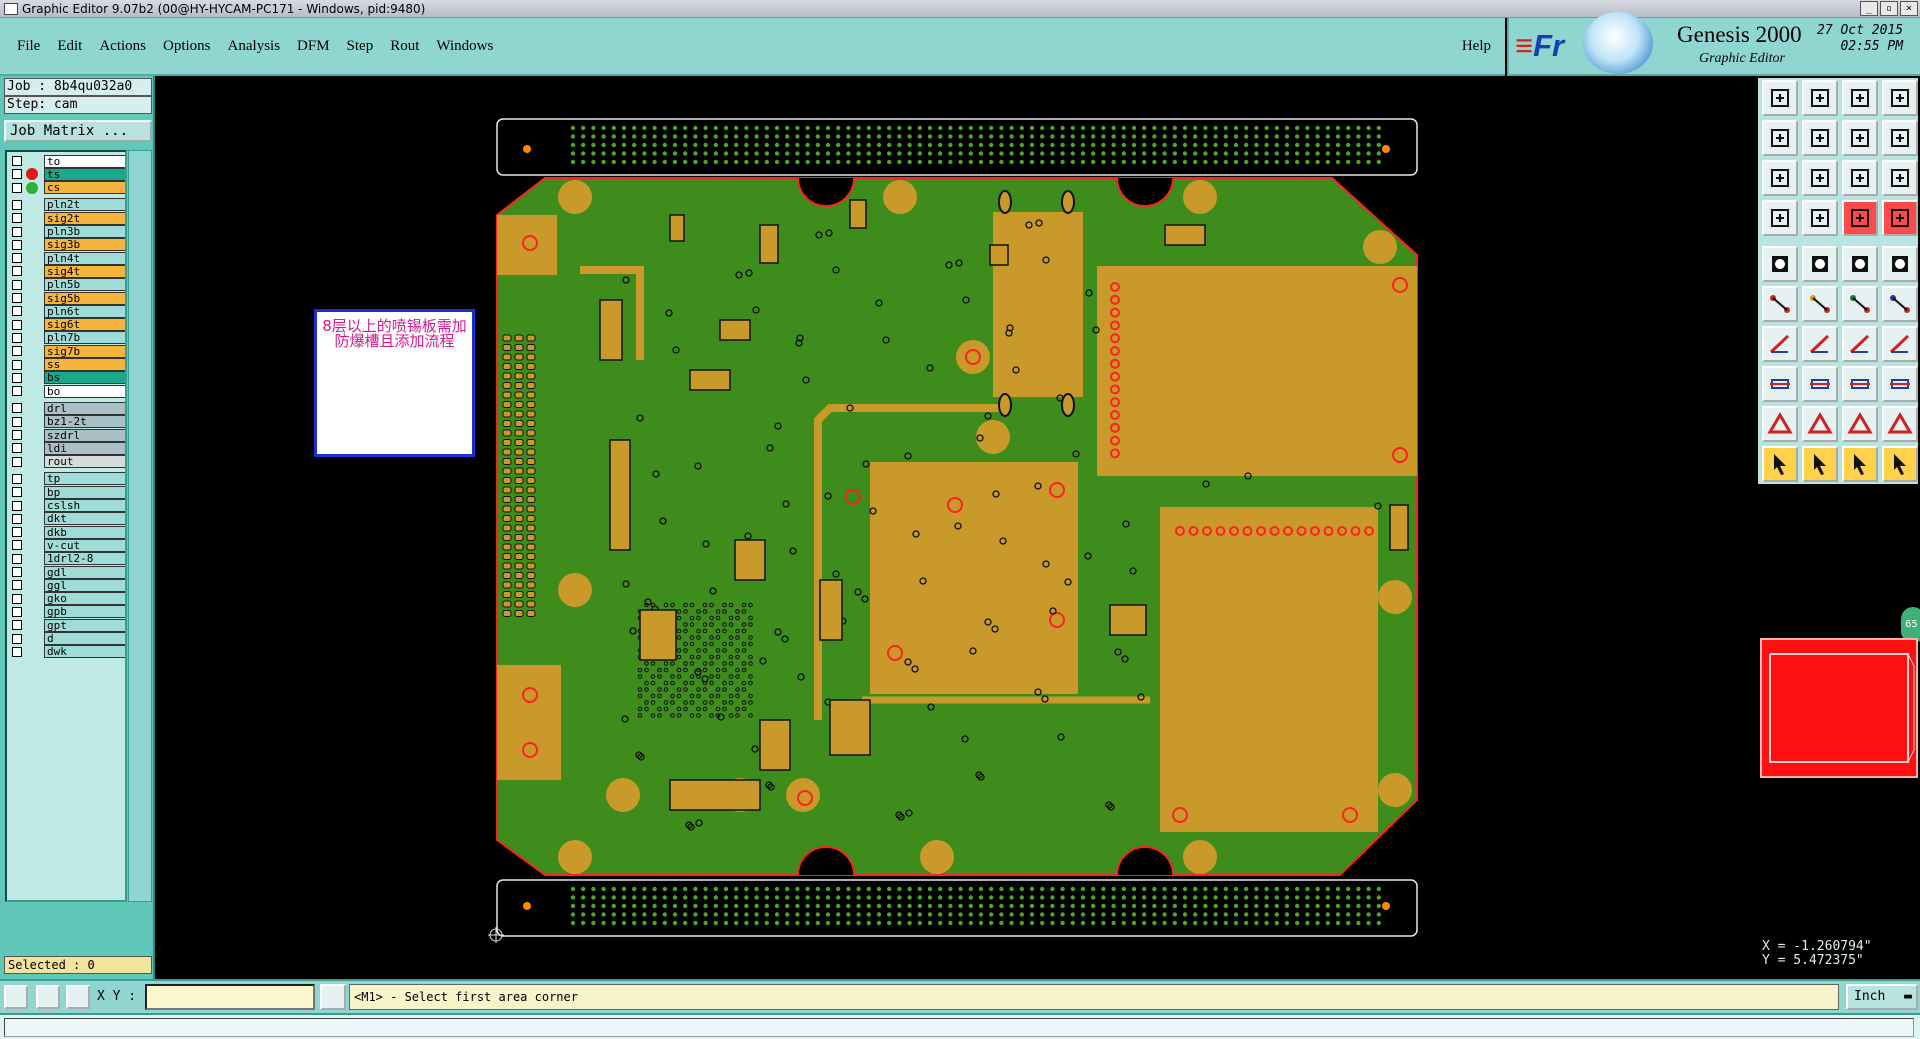 The width and height of the screenshot is (1920, 1039). What do you see at coordinates (1900, 218) in the screenshot?
I see `snap-alt-icon` at bounding box center [1900, 218].